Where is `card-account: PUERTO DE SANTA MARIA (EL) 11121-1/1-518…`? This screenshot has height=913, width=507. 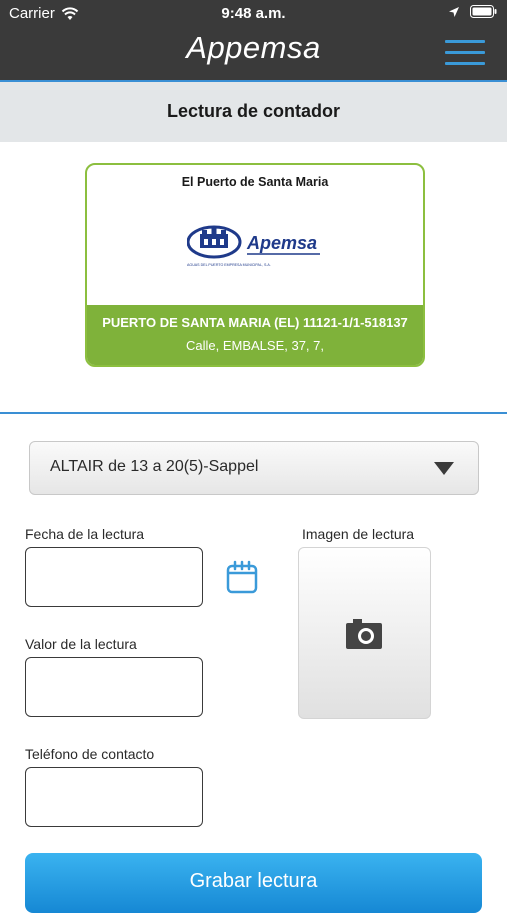 card-account: PUERTO DE SANTA MARIA (EL) 11121-1/1-518… is located at coordinates (255, 322).